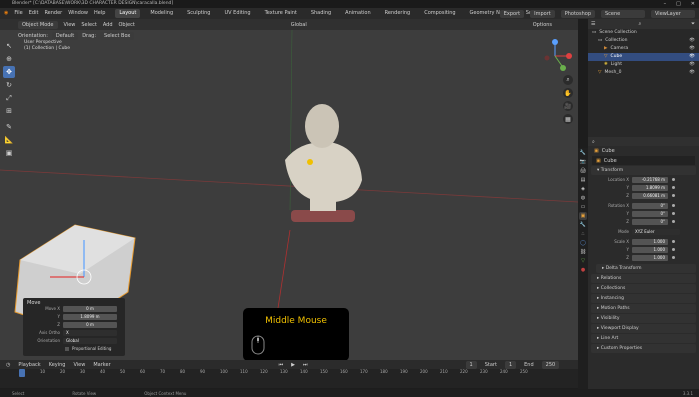 Image resolution: width=699 pixels, height=397 pixels. I want to click on pivot-selector: Global, so click(299, 25).